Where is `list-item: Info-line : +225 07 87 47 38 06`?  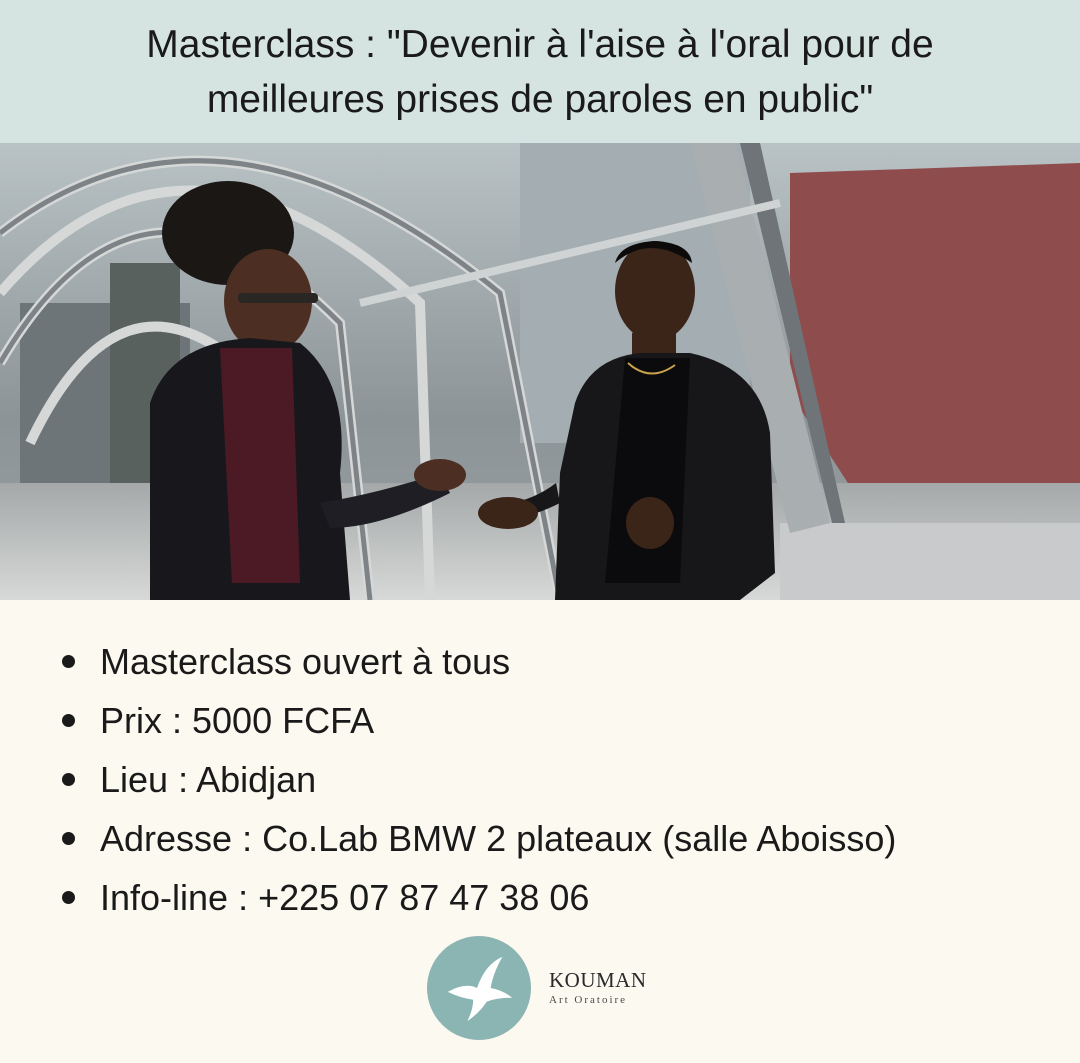
list-item: Info-line : +225 07 87 47 38 06 is located at coordinates (479, 897).